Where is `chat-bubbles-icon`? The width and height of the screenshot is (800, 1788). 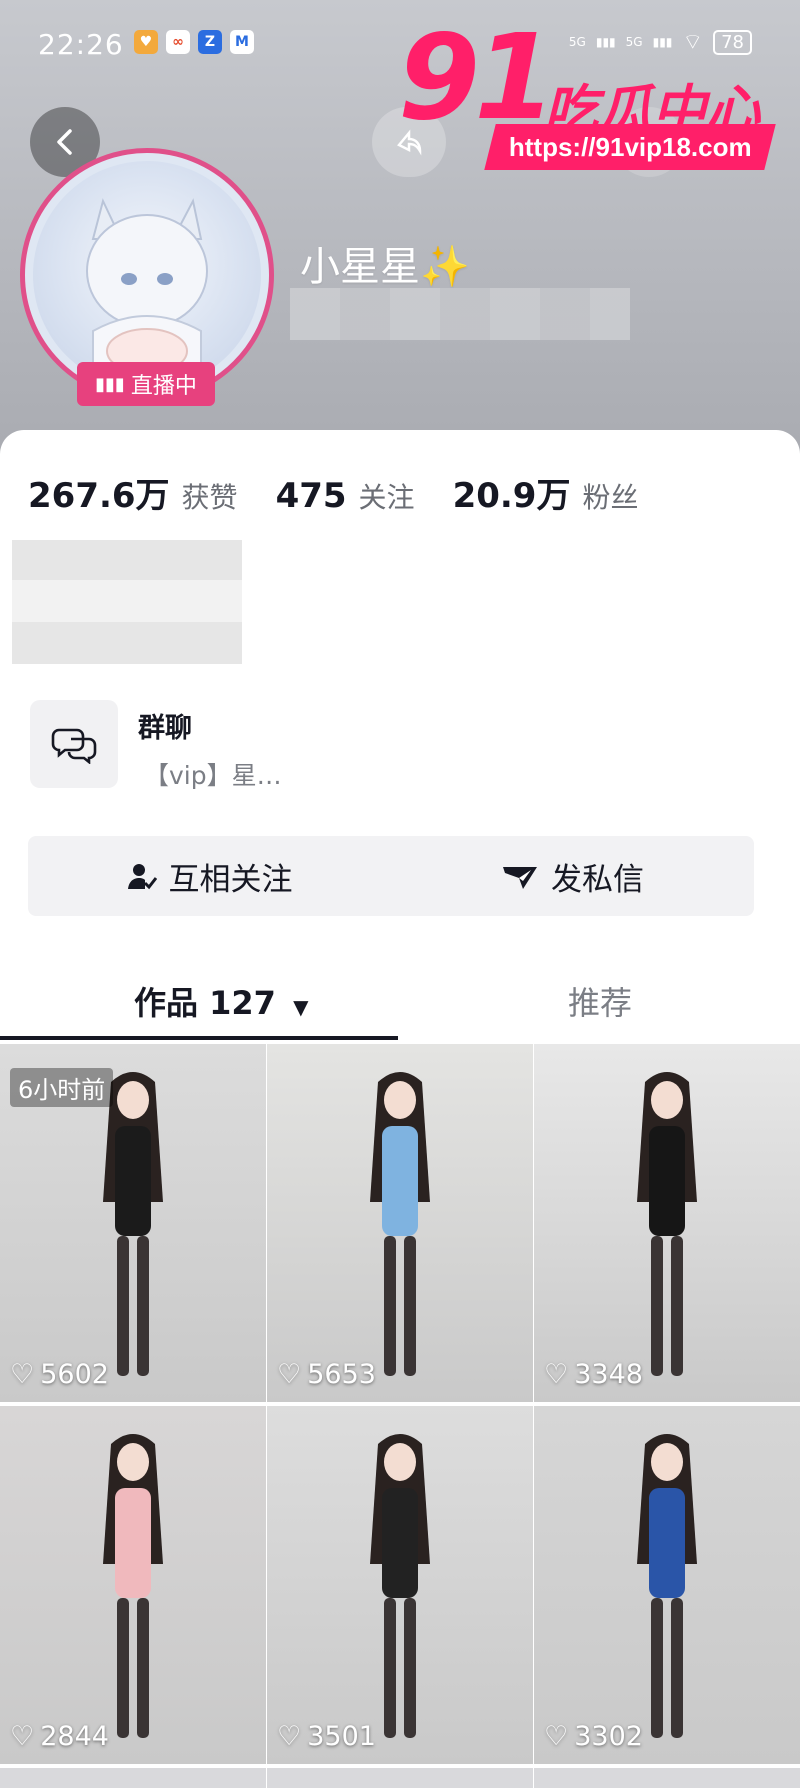 chat-bubbles-icon is located at coordinates (74, 746).